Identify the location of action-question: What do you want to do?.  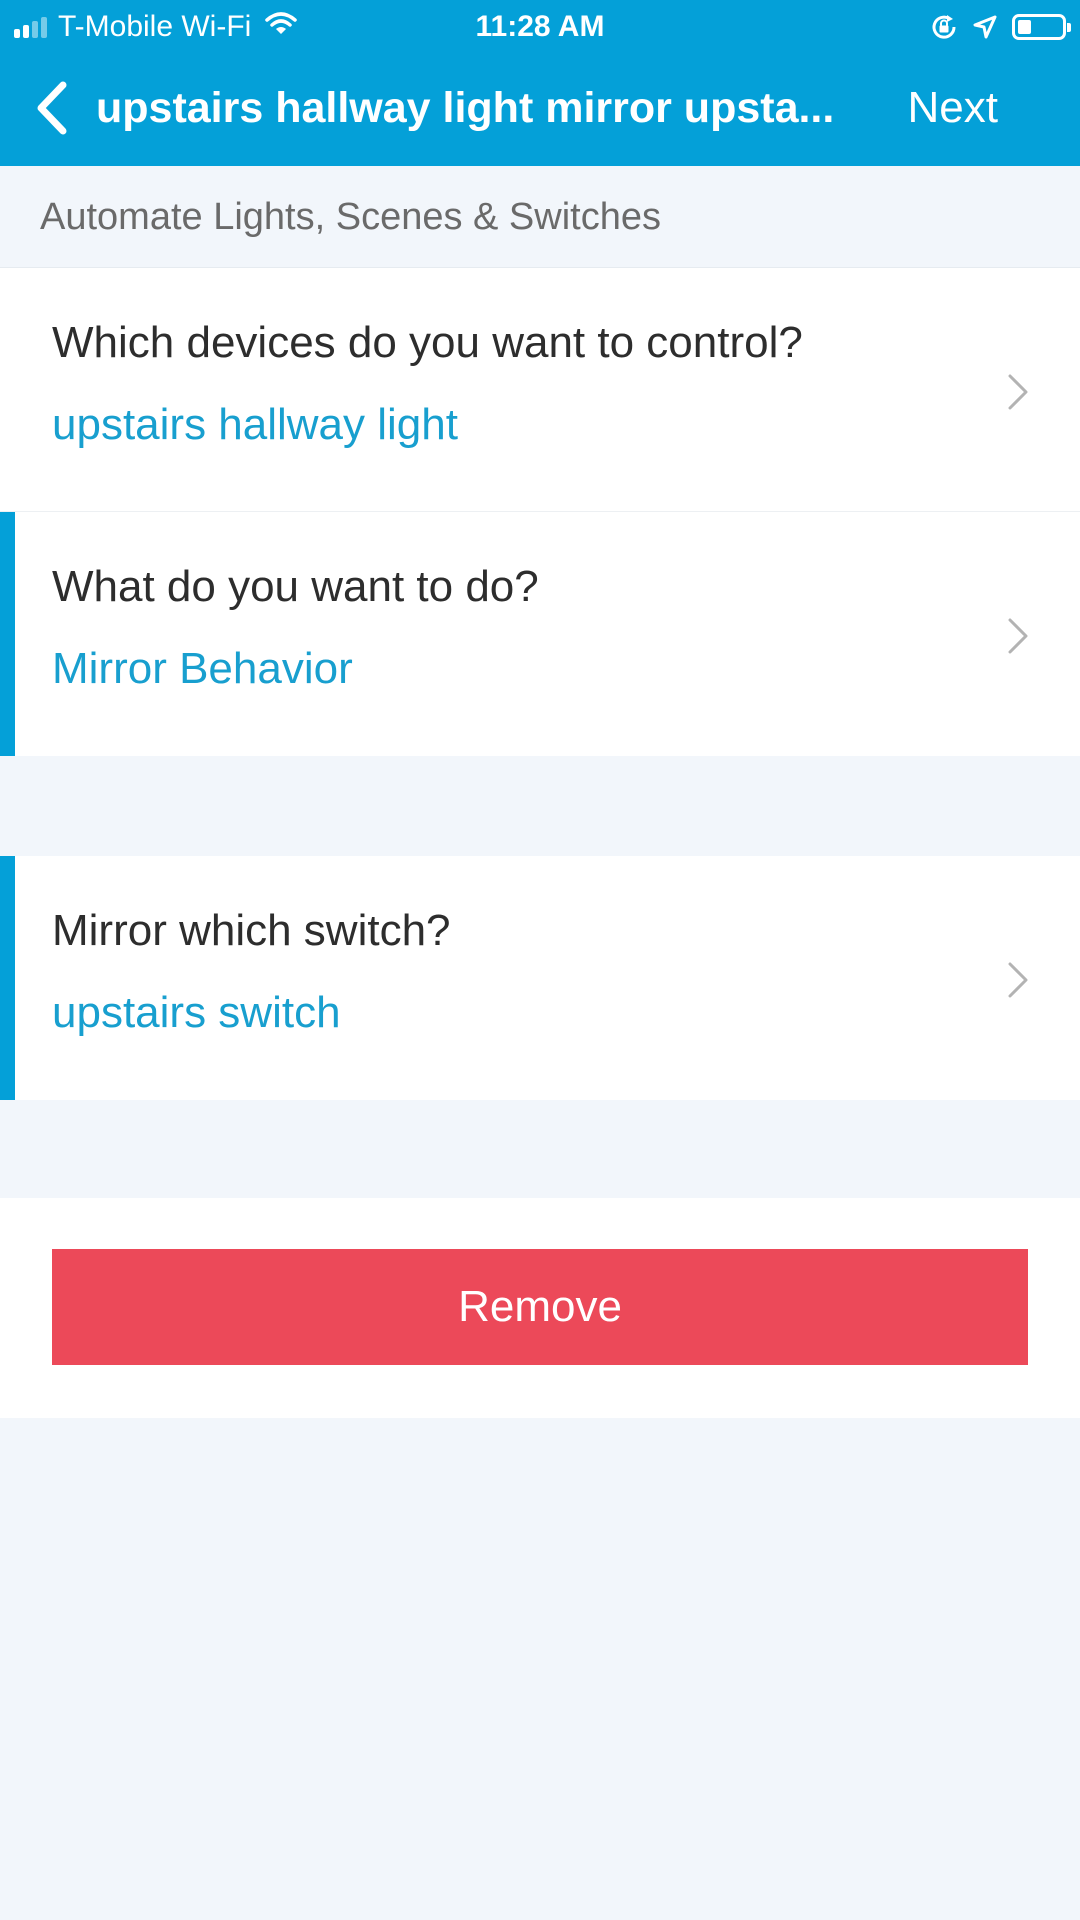
(295, 586).